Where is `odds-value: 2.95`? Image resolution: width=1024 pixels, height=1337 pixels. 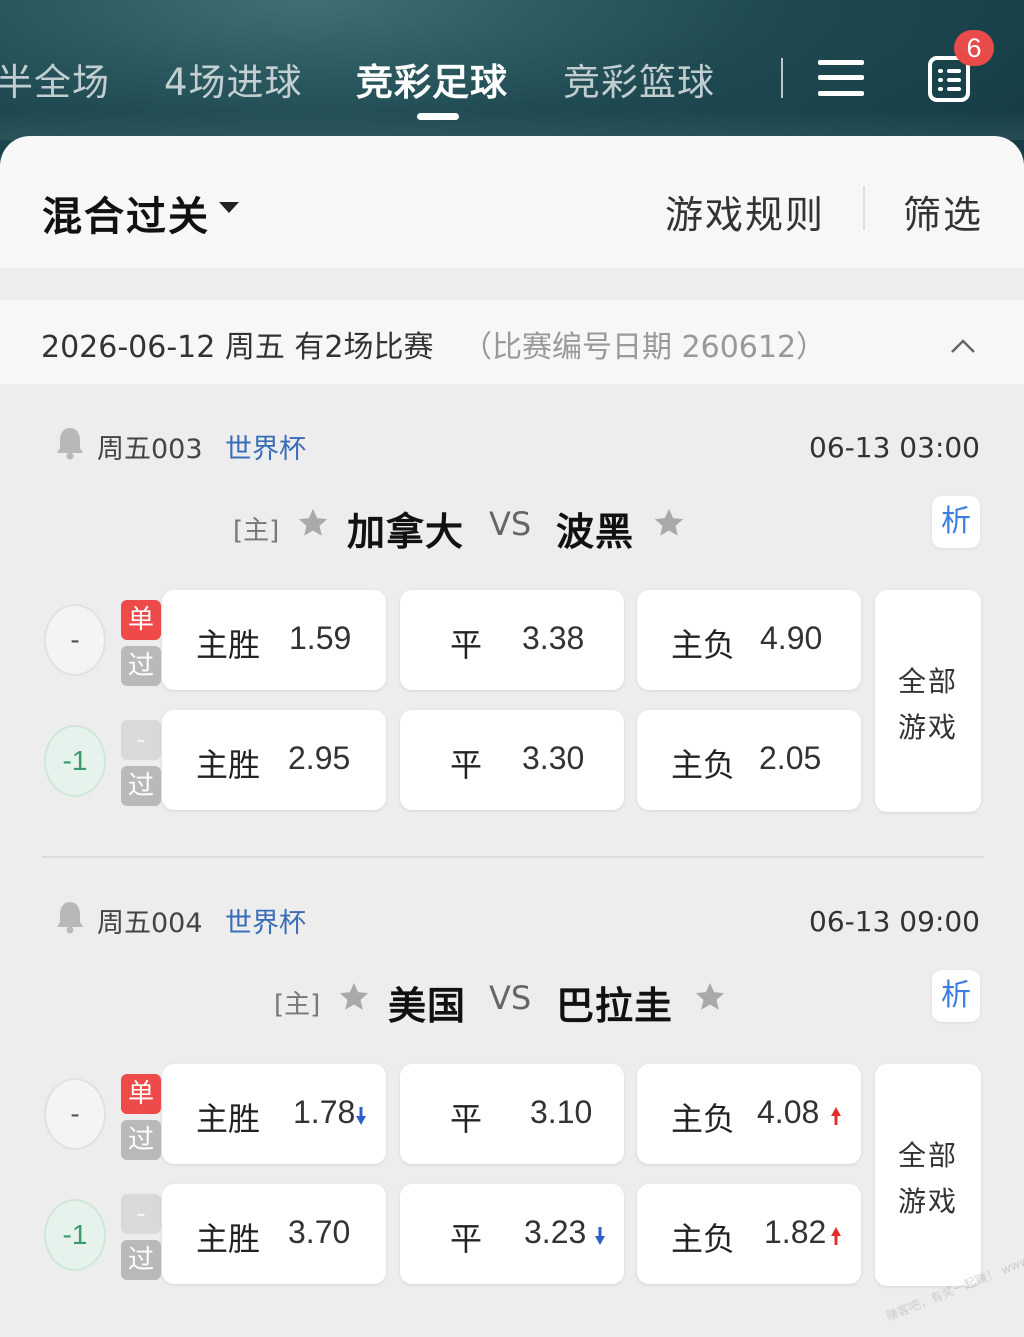 odds-value: 2.95 is located at coordinates (319, 758).